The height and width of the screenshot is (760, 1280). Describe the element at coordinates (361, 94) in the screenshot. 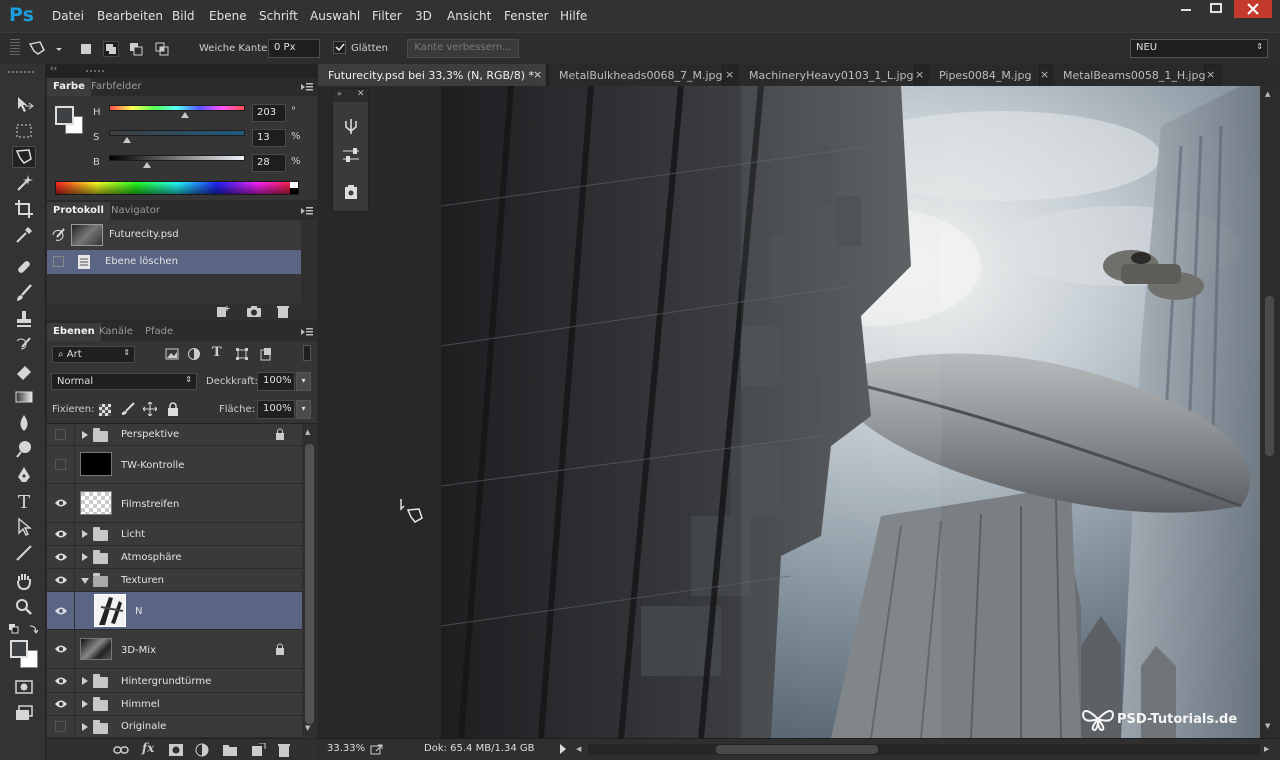

I see `close-dock-icon: ✕` at that location.